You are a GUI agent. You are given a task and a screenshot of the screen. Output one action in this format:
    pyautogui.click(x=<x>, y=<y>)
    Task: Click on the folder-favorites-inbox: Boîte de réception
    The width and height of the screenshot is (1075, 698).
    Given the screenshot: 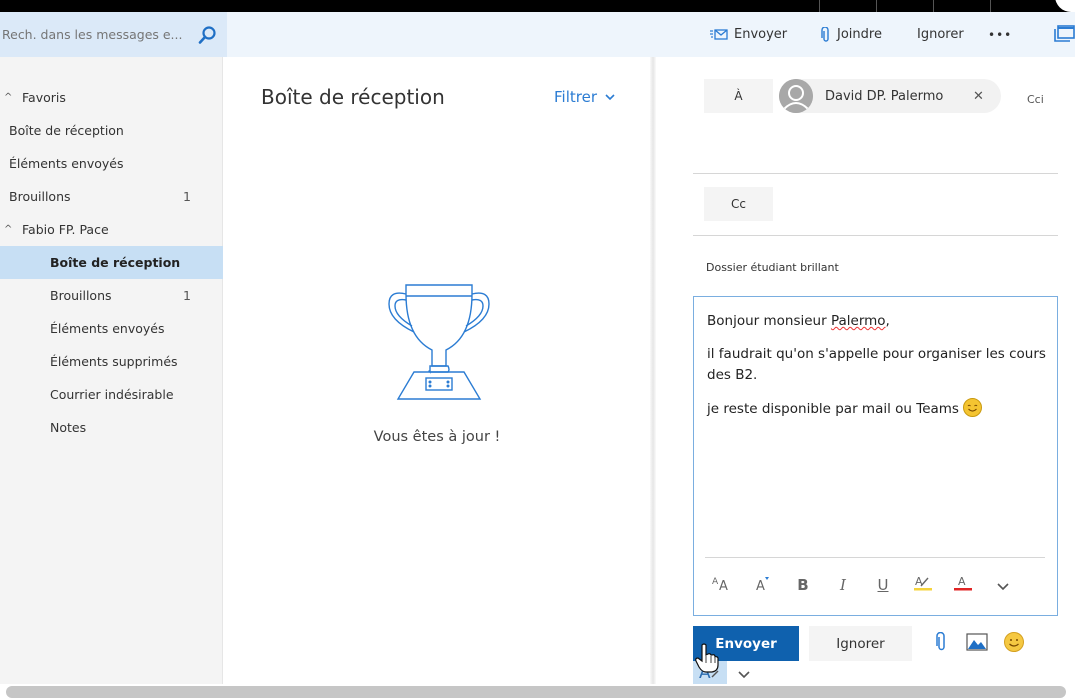 What is the action you would take?
    pyautogui.click(x=111, y=130)
    